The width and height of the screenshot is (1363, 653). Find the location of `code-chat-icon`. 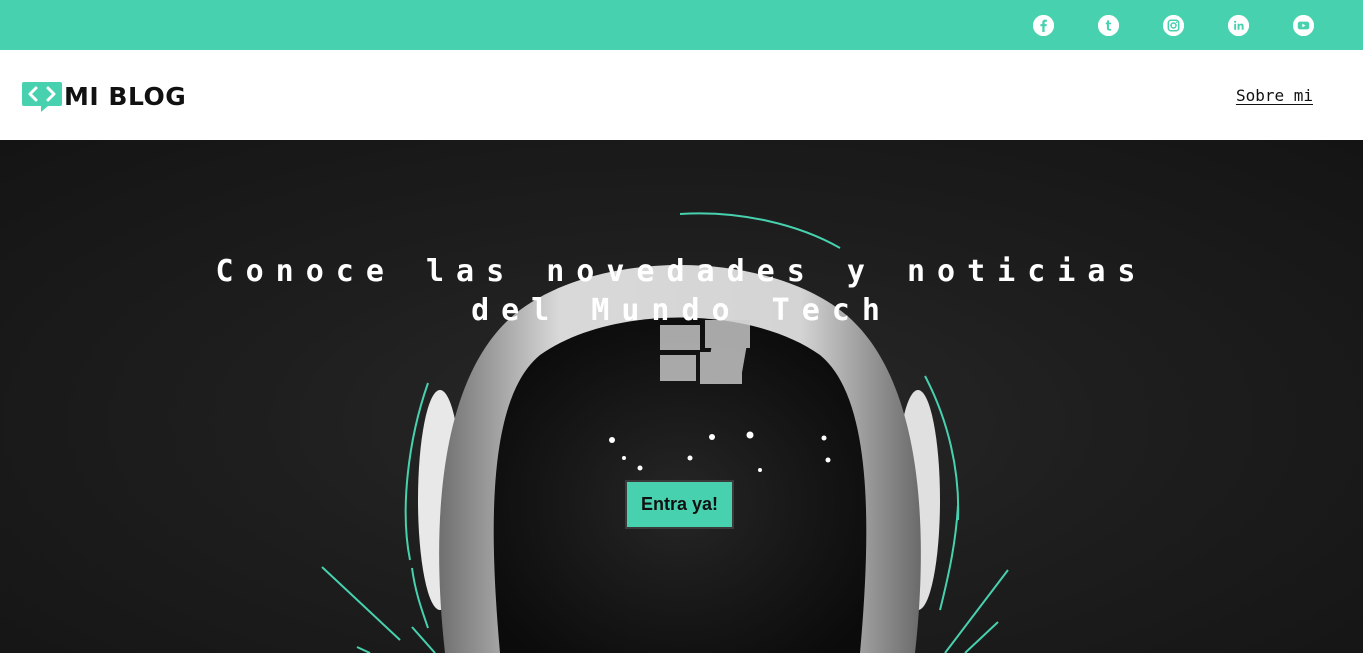

code-chat-icon is located at coordinates (42, 97).